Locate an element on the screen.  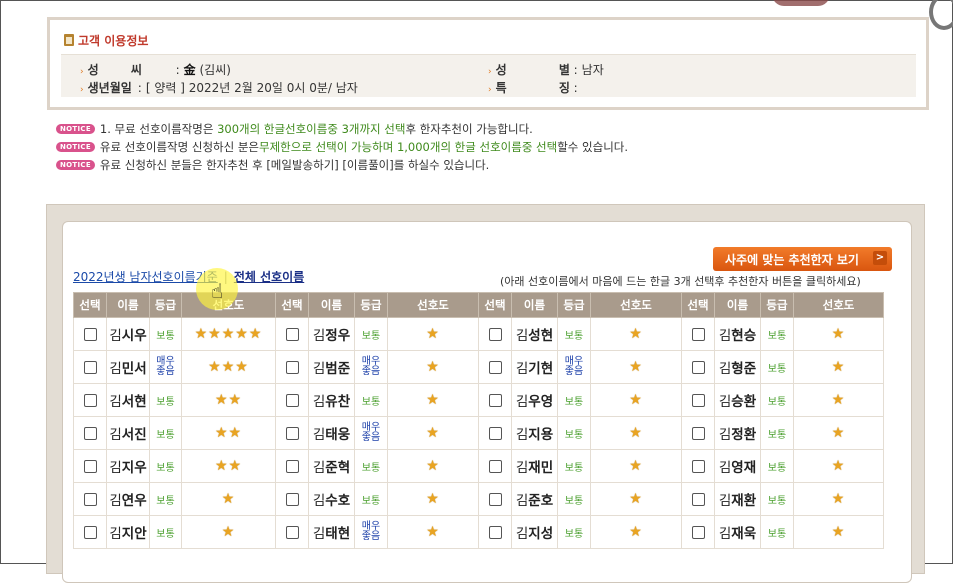
name-cell: 김지용 is located at coordinates (534, 433).